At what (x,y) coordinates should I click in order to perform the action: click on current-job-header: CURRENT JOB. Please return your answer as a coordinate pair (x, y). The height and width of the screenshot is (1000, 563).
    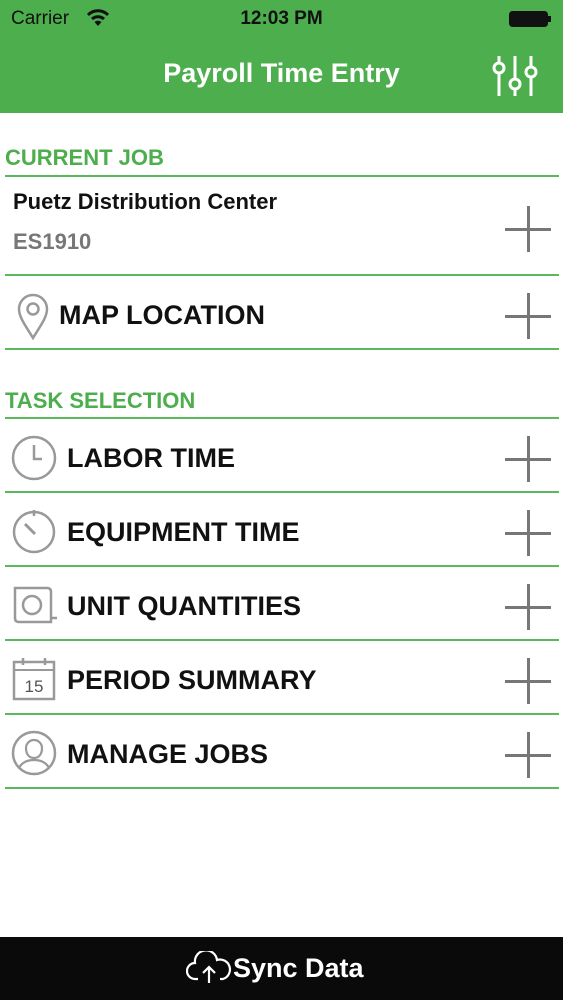
    Looking at the image, I should click on (84, 157).